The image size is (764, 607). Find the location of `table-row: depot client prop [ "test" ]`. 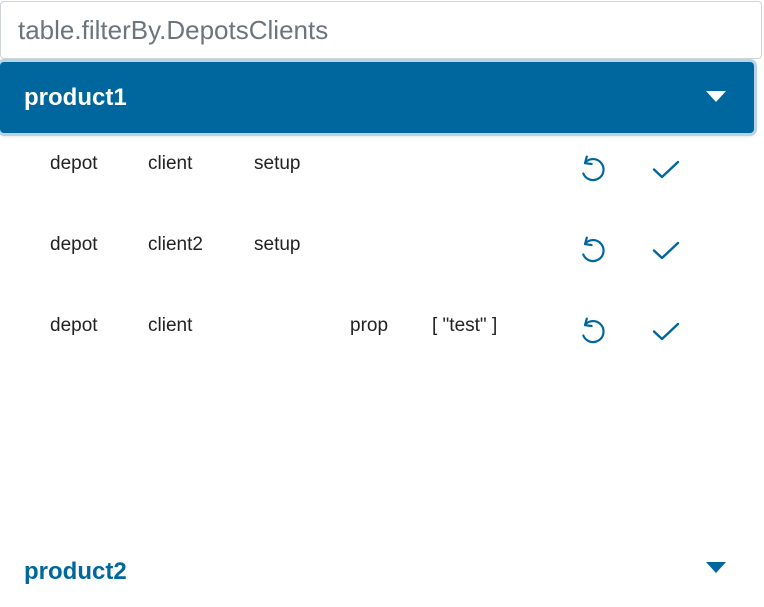

table-row: depot client prop [ "test" ] is located at coordinates (382, 325).